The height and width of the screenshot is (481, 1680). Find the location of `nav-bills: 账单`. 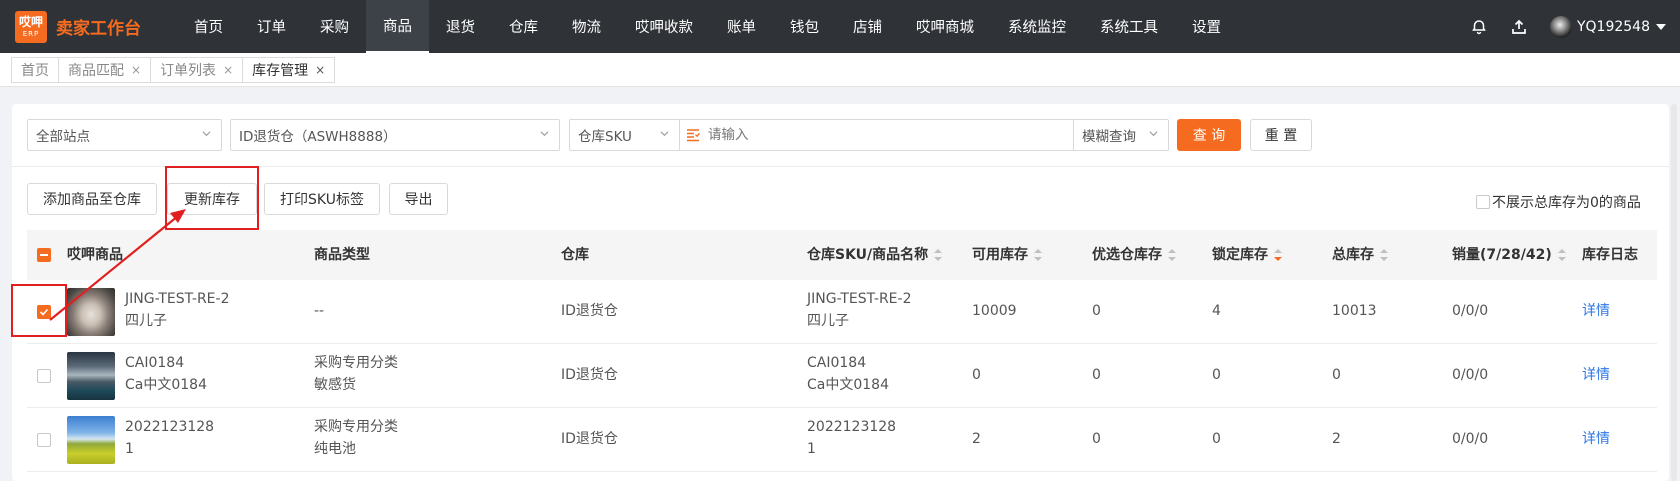

nav-bills: 账单 is located at coordinates (741, 26).